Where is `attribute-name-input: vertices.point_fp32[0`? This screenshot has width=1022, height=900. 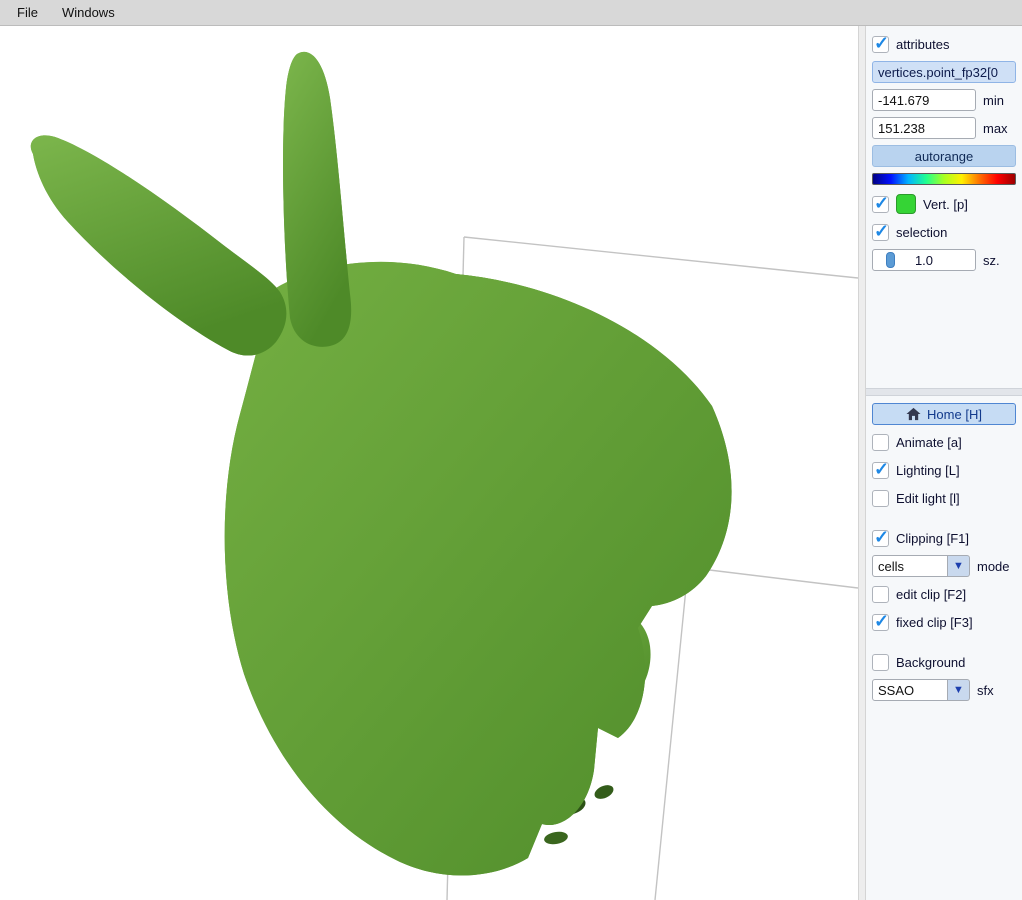 attribute-name-input: vertices.point_fp32[0 is located at coordinates (944, 72).